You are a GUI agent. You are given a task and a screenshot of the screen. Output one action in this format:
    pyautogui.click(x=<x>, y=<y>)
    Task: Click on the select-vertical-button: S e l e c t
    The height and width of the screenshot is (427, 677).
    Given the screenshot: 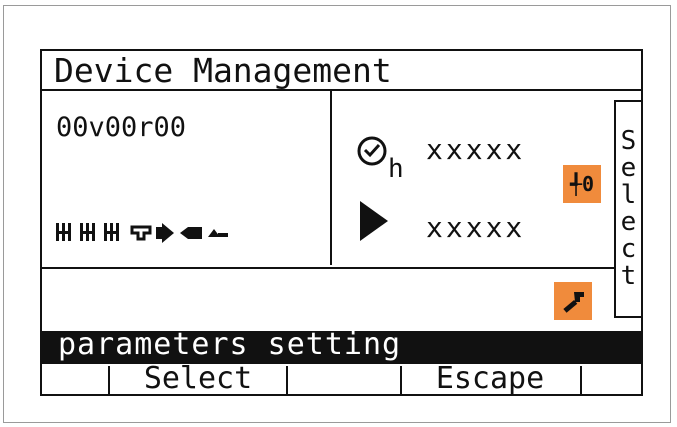 What is the action you would take?
    pyautogui.click(x=628, y=209)
    